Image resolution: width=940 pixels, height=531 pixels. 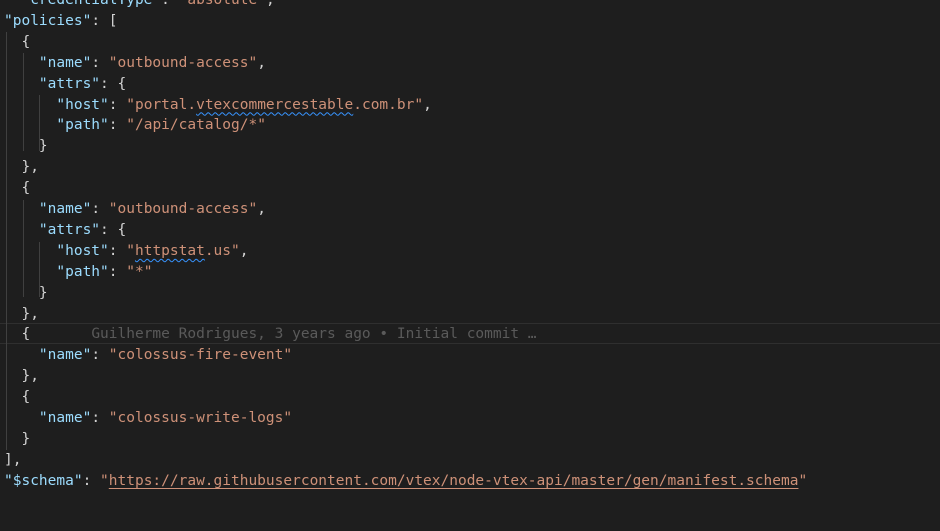 What do you see at coordinates (200, 355) in the screenshot?
I see `json-string-value: "colossus-fire-event"` at bounding box center [200, 355].